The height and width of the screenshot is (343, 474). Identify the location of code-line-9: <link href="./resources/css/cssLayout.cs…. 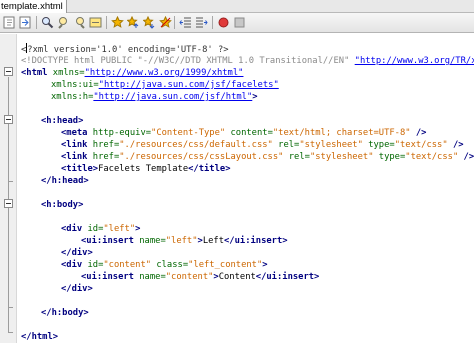
(267, 157).